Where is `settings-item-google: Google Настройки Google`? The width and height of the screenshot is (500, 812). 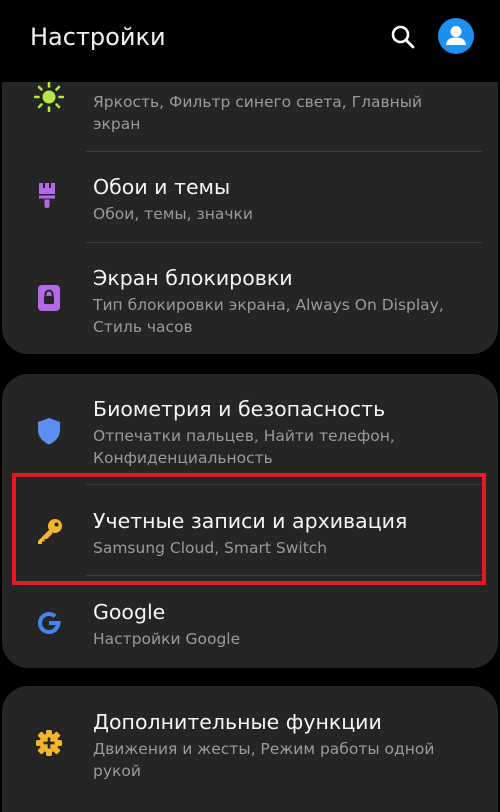
settings-item-google: Google Настройки Google is located at coordinates (250, 622).